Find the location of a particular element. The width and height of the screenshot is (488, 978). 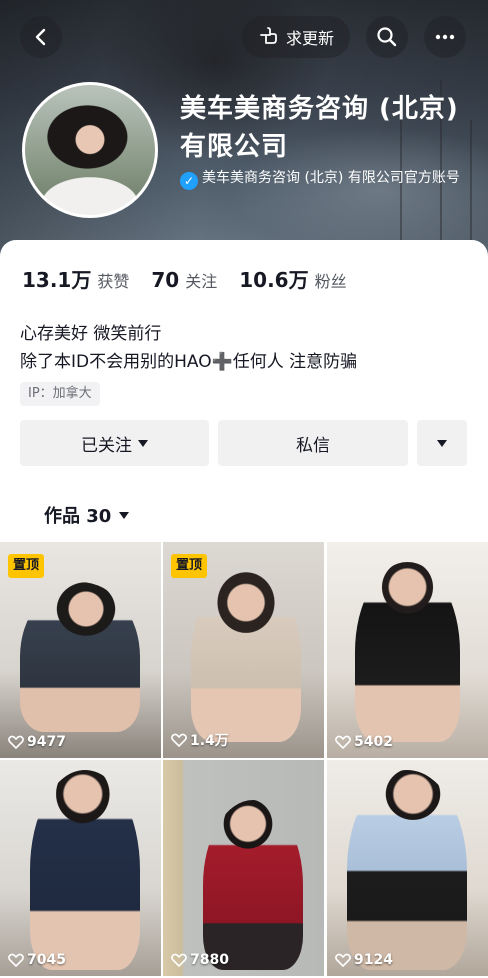

pointing-hand-icon is located at coordinates (268, 35).